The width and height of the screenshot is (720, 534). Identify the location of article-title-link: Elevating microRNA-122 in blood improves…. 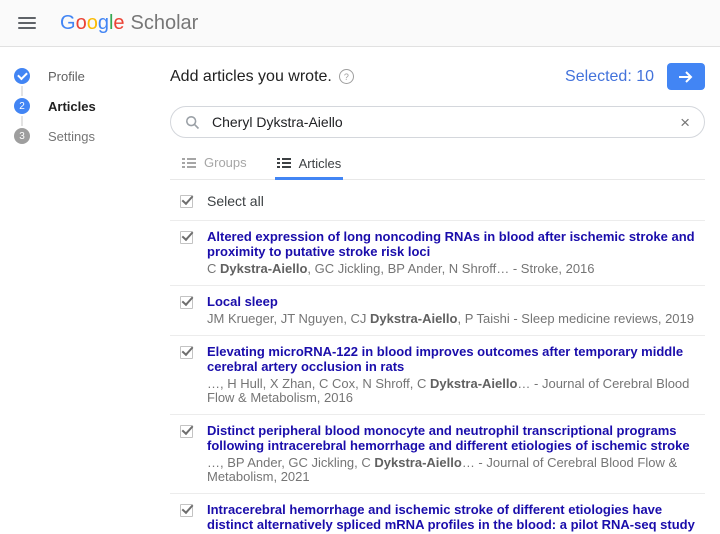
(456, 359).